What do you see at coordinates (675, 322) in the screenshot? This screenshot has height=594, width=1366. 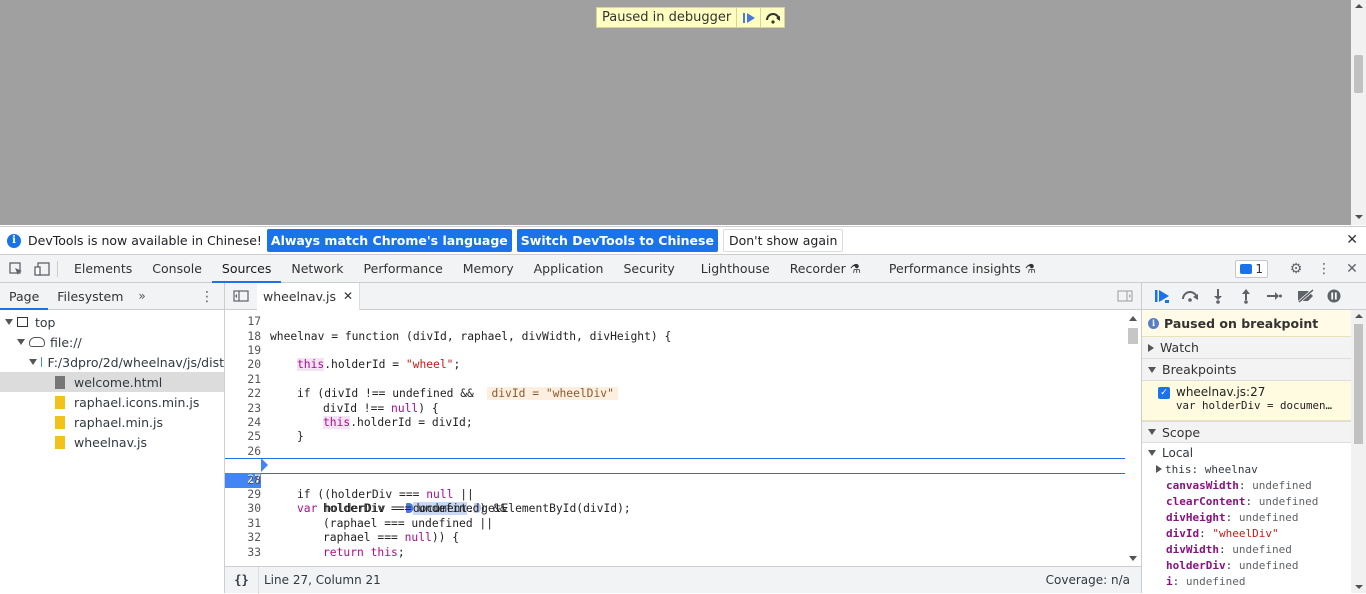 I see `code-line: 17` at bounding box center [675, 322].